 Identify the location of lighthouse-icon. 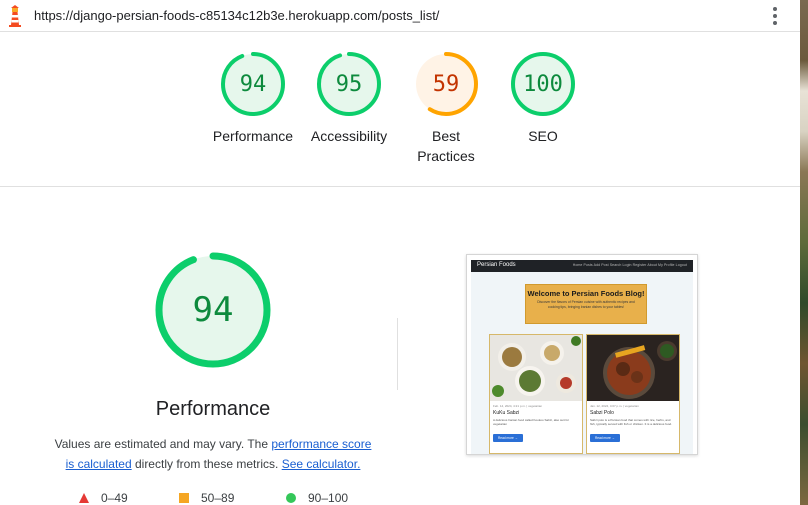
(15, 16).